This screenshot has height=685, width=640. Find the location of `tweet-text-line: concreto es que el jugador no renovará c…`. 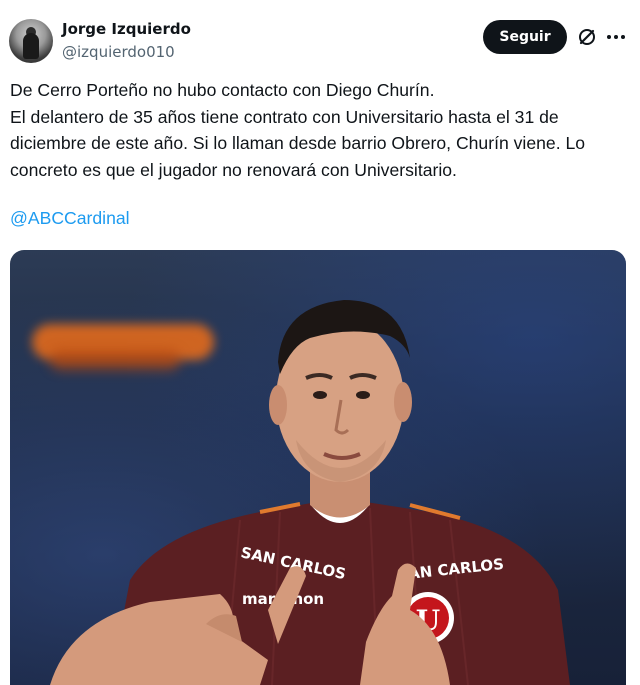

tweet-text-line: concreto es que el jugador no renovará c… is located at coordinates (233, 169).